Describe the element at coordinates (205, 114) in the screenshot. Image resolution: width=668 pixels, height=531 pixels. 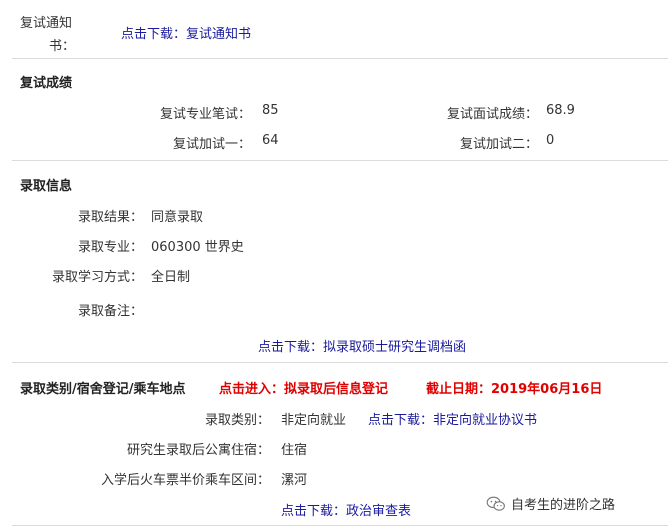
I see `written-score-label: 复试专业笔试：` at that location.